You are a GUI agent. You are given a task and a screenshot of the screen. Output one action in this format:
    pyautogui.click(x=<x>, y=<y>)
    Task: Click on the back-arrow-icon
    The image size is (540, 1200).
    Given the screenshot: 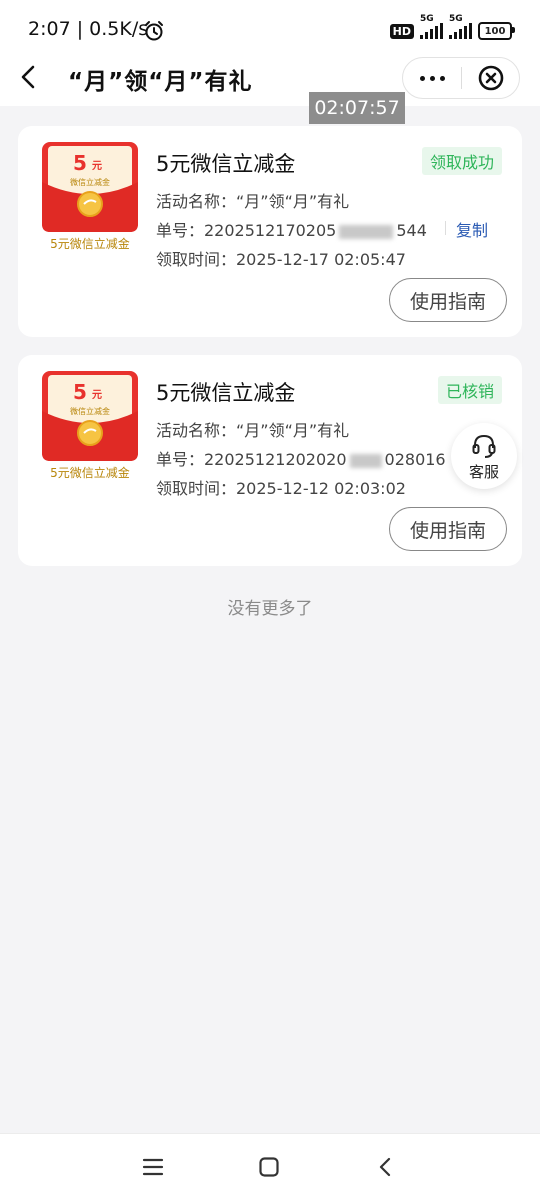 What is the action you would take?
    pyautogui.click(x=28, y=77)
    